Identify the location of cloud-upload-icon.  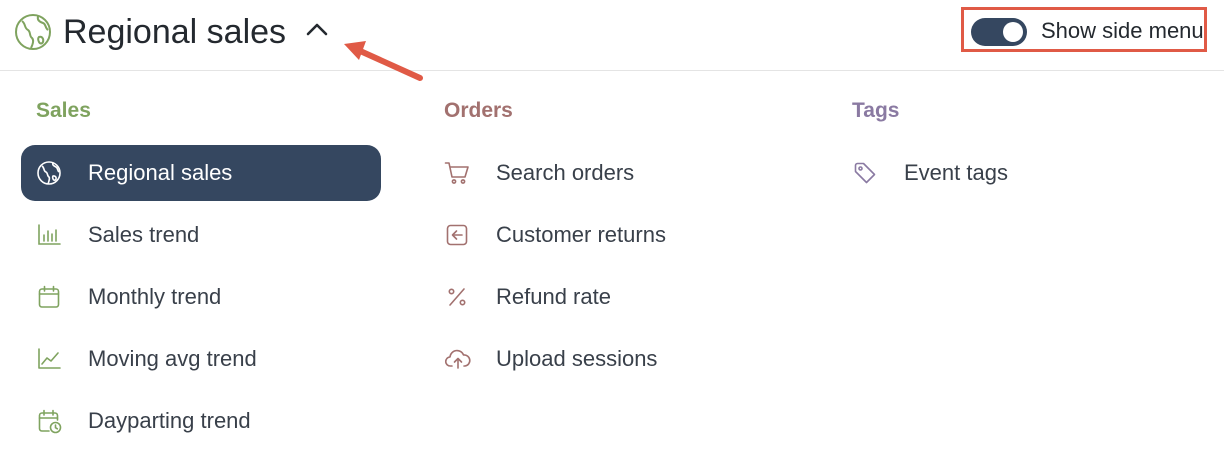
(457, 359).